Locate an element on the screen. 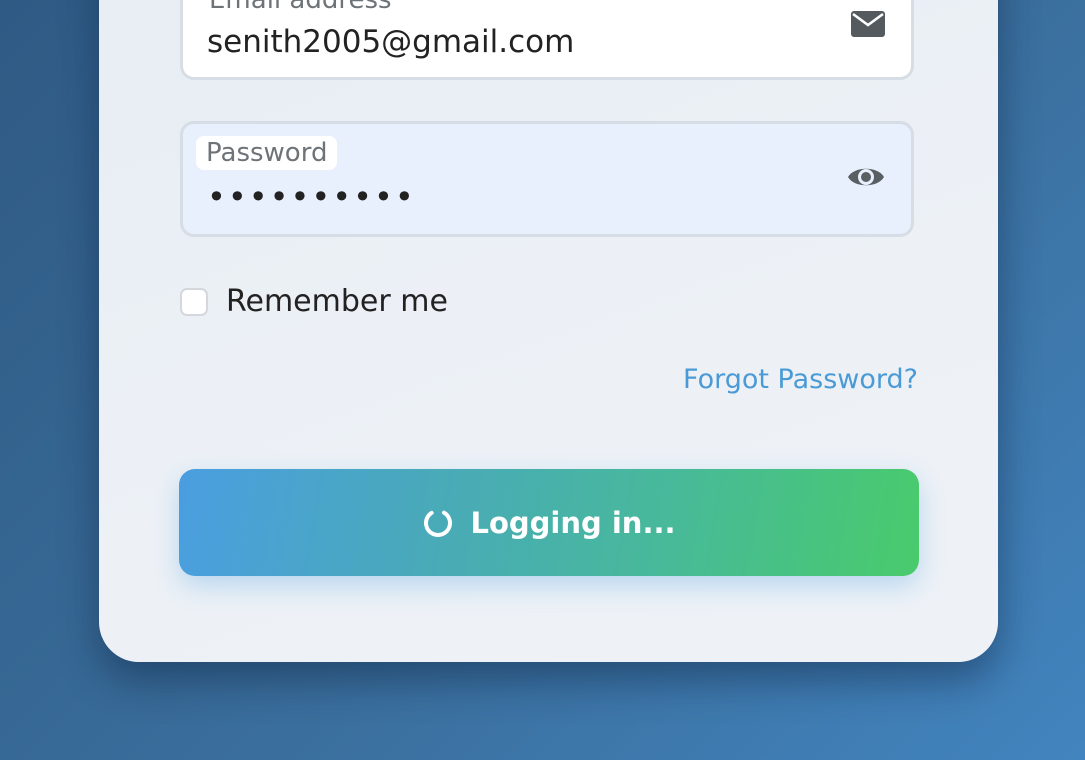  forgot-password-link: Forgot Password? is located at coordinates (800, 379).